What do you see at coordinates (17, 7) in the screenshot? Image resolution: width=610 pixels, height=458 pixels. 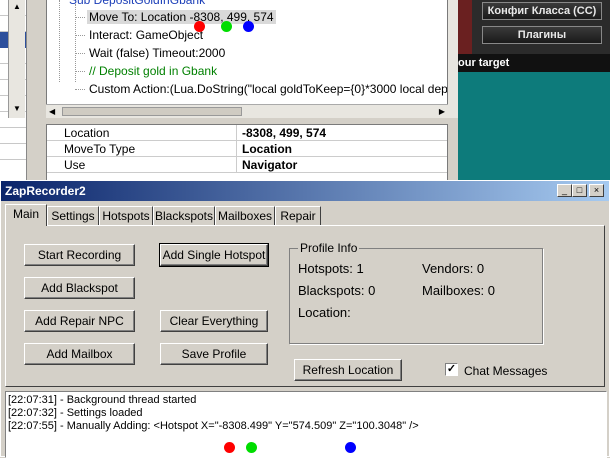 I see `scroll-up-icon: ▲` at bounding box center [17, 7].